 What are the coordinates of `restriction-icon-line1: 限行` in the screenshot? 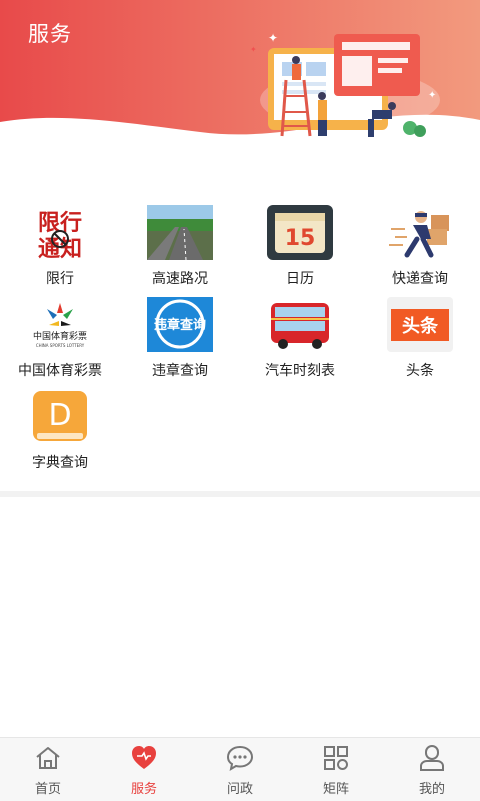 It's located at (60, 223).